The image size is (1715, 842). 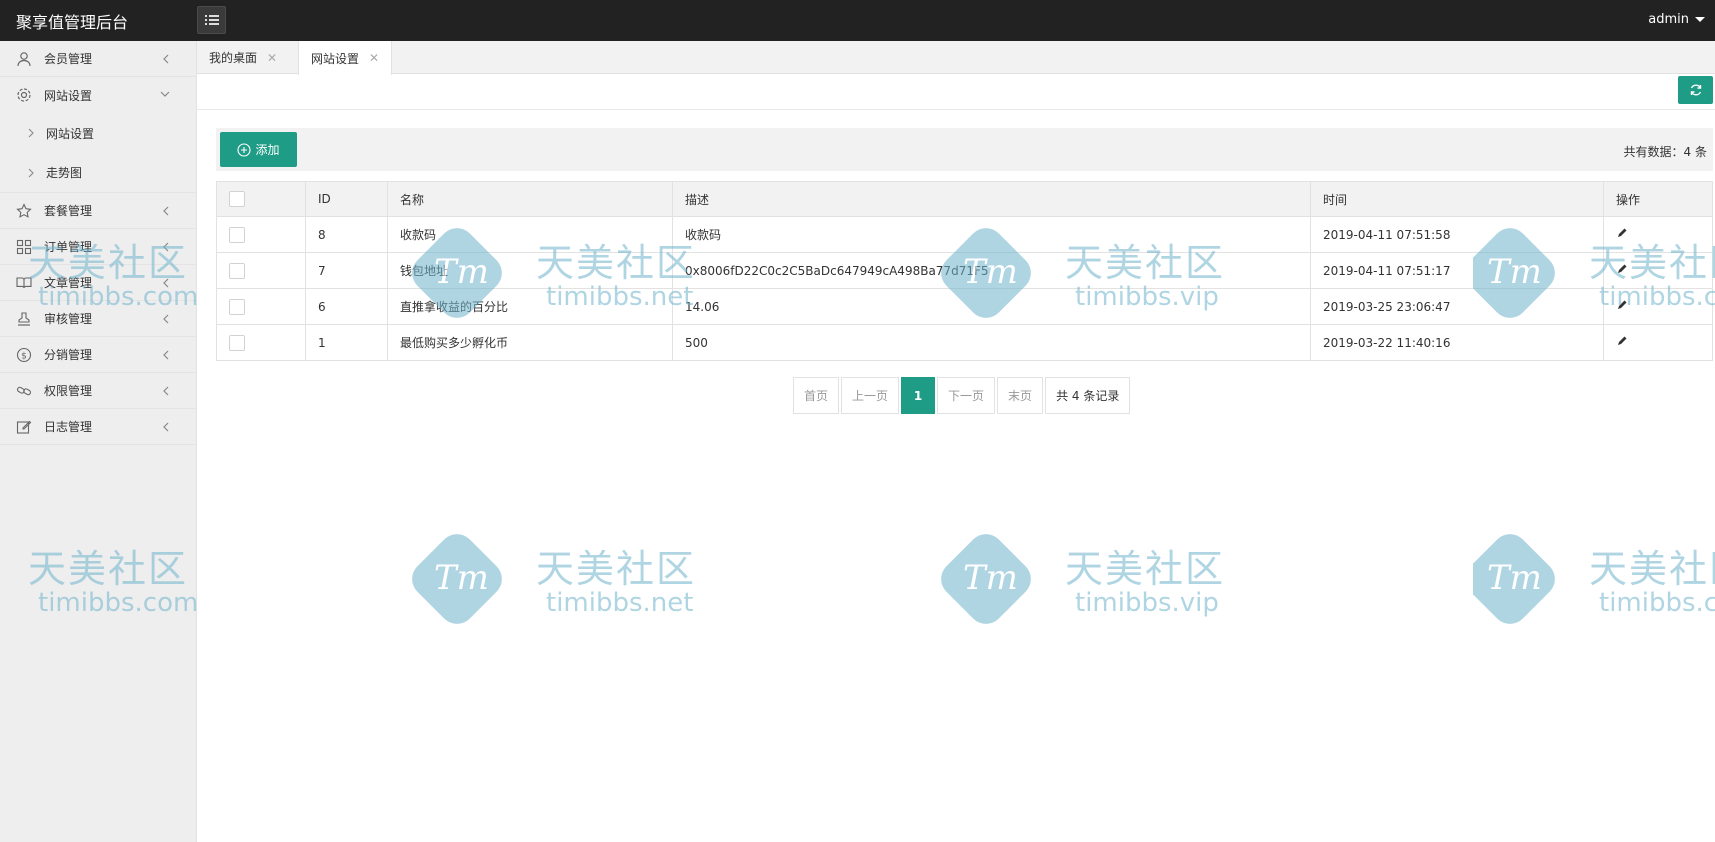 What do you see at coordinates (24, 283) in the screenshot?
I see `book-icon` at bounding box center [24, 283].